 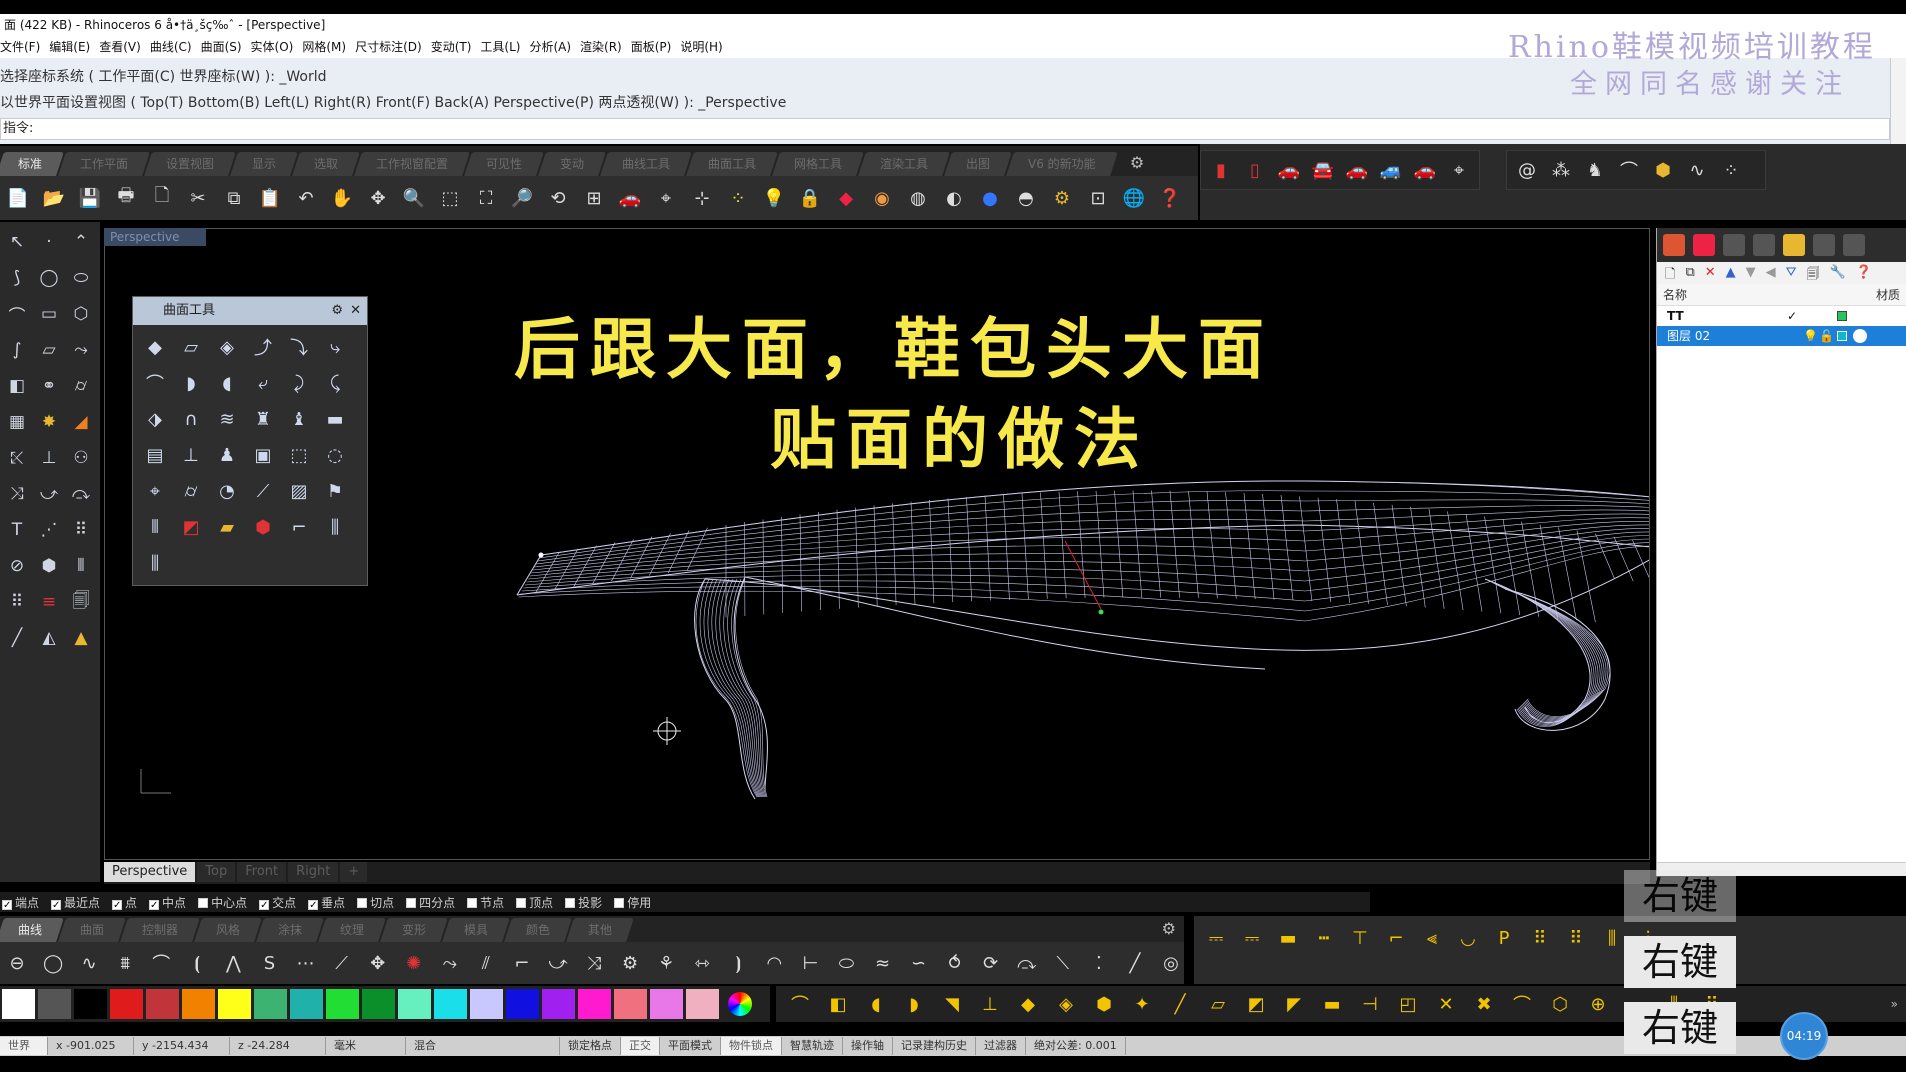 What do you see at coordinates (32, 164) in the screenshot?
I see `tab-standard: 标准` at bounding box center [32, 164].